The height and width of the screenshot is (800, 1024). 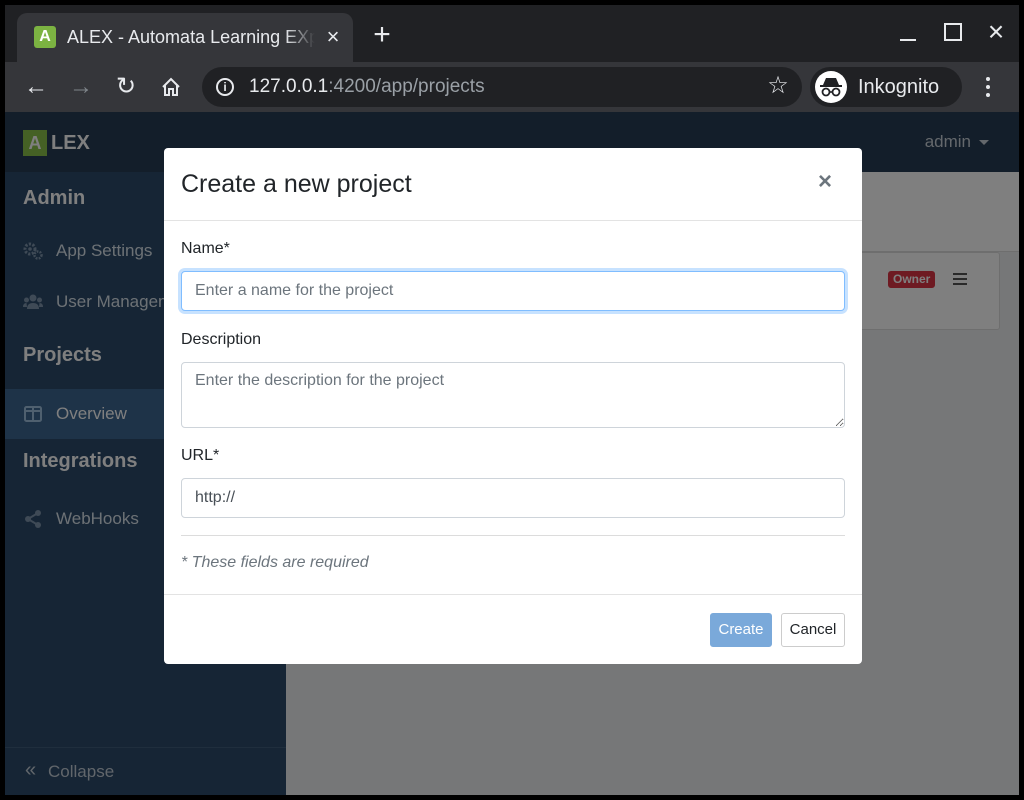 What do you see at coordinates (296, 184) in the screenshot?
I see `modal-title: Create a new project` at bounding box center [296, 184].